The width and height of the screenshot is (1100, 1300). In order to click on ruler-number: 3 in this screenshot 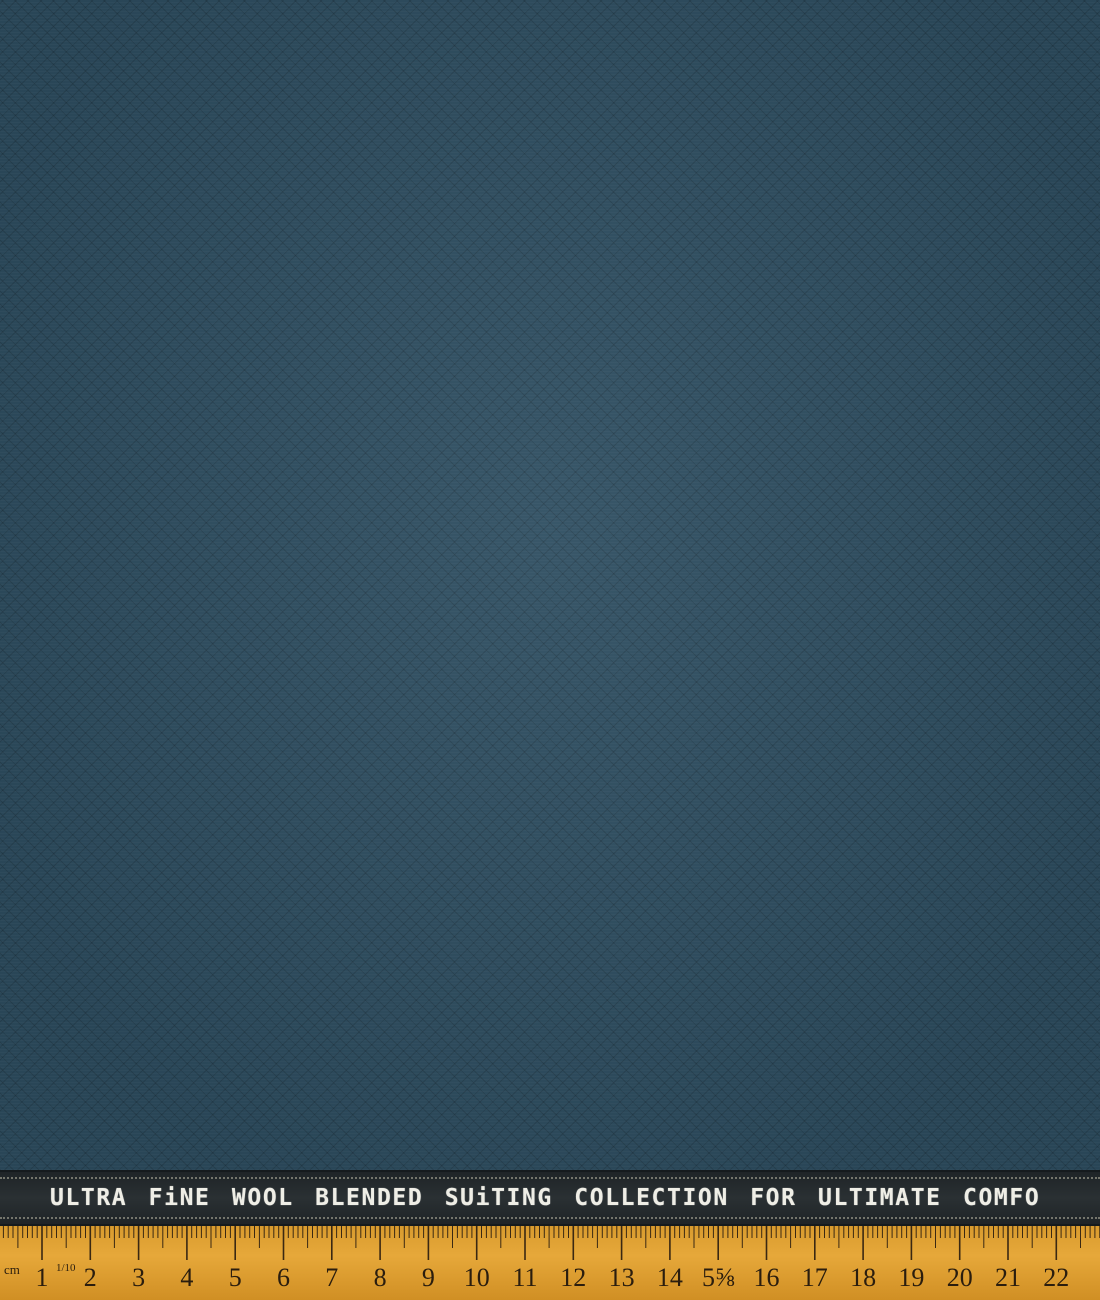, I will do `click(139, 1277)`.